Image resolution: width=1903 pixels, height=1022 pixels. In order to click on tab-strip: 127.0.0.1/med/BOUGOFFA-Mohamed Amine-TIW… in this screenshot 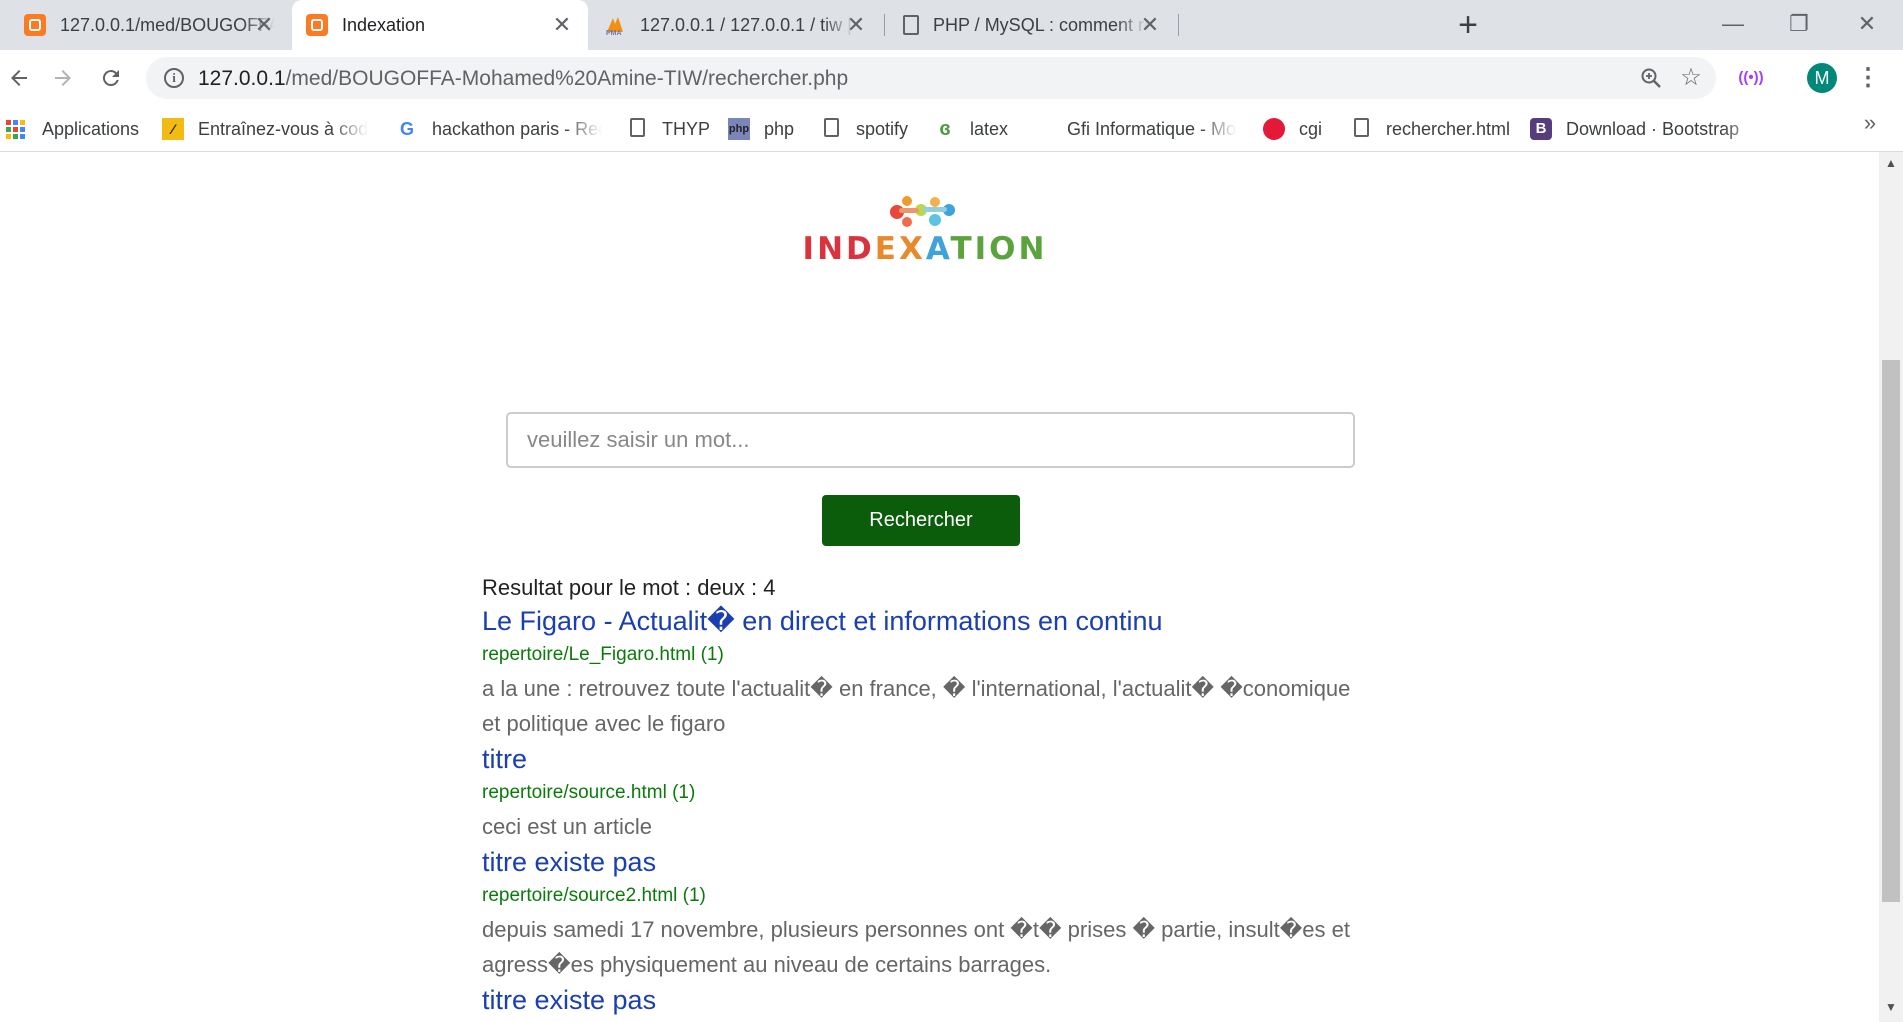, I will do `click(951, 25)`.